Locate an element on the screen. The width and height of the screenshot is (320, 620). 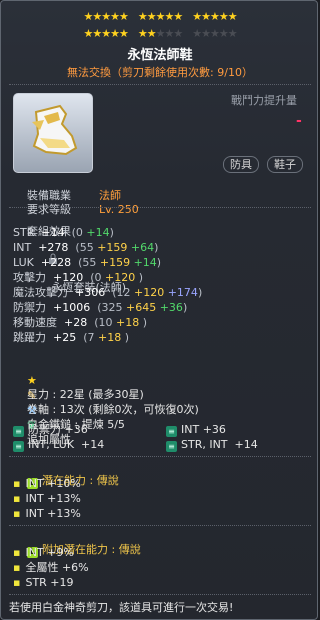
stat-star-force: +645 is located at coordinates (143, 307).